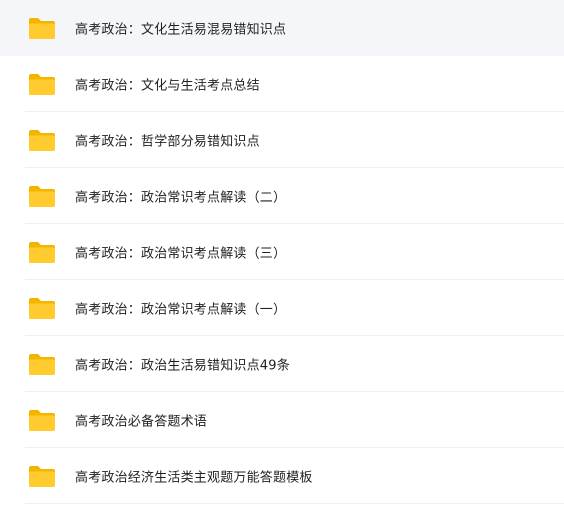 The height and width of the screenshot is (507, 564). Describe the element at coordinates (141, 420) in the screenshot. I see `file-name: 高考政治必备答题术语` at that location.